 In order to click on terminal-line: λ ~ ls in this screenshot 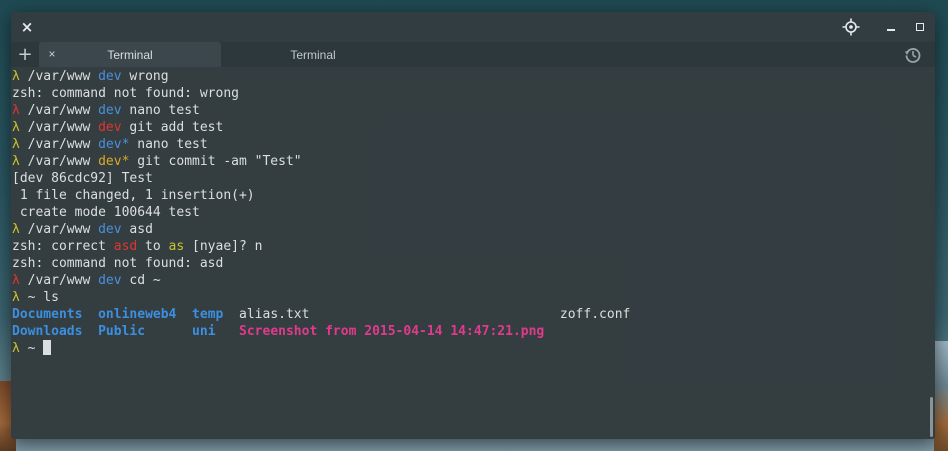, I will do `click(321, 297)`.